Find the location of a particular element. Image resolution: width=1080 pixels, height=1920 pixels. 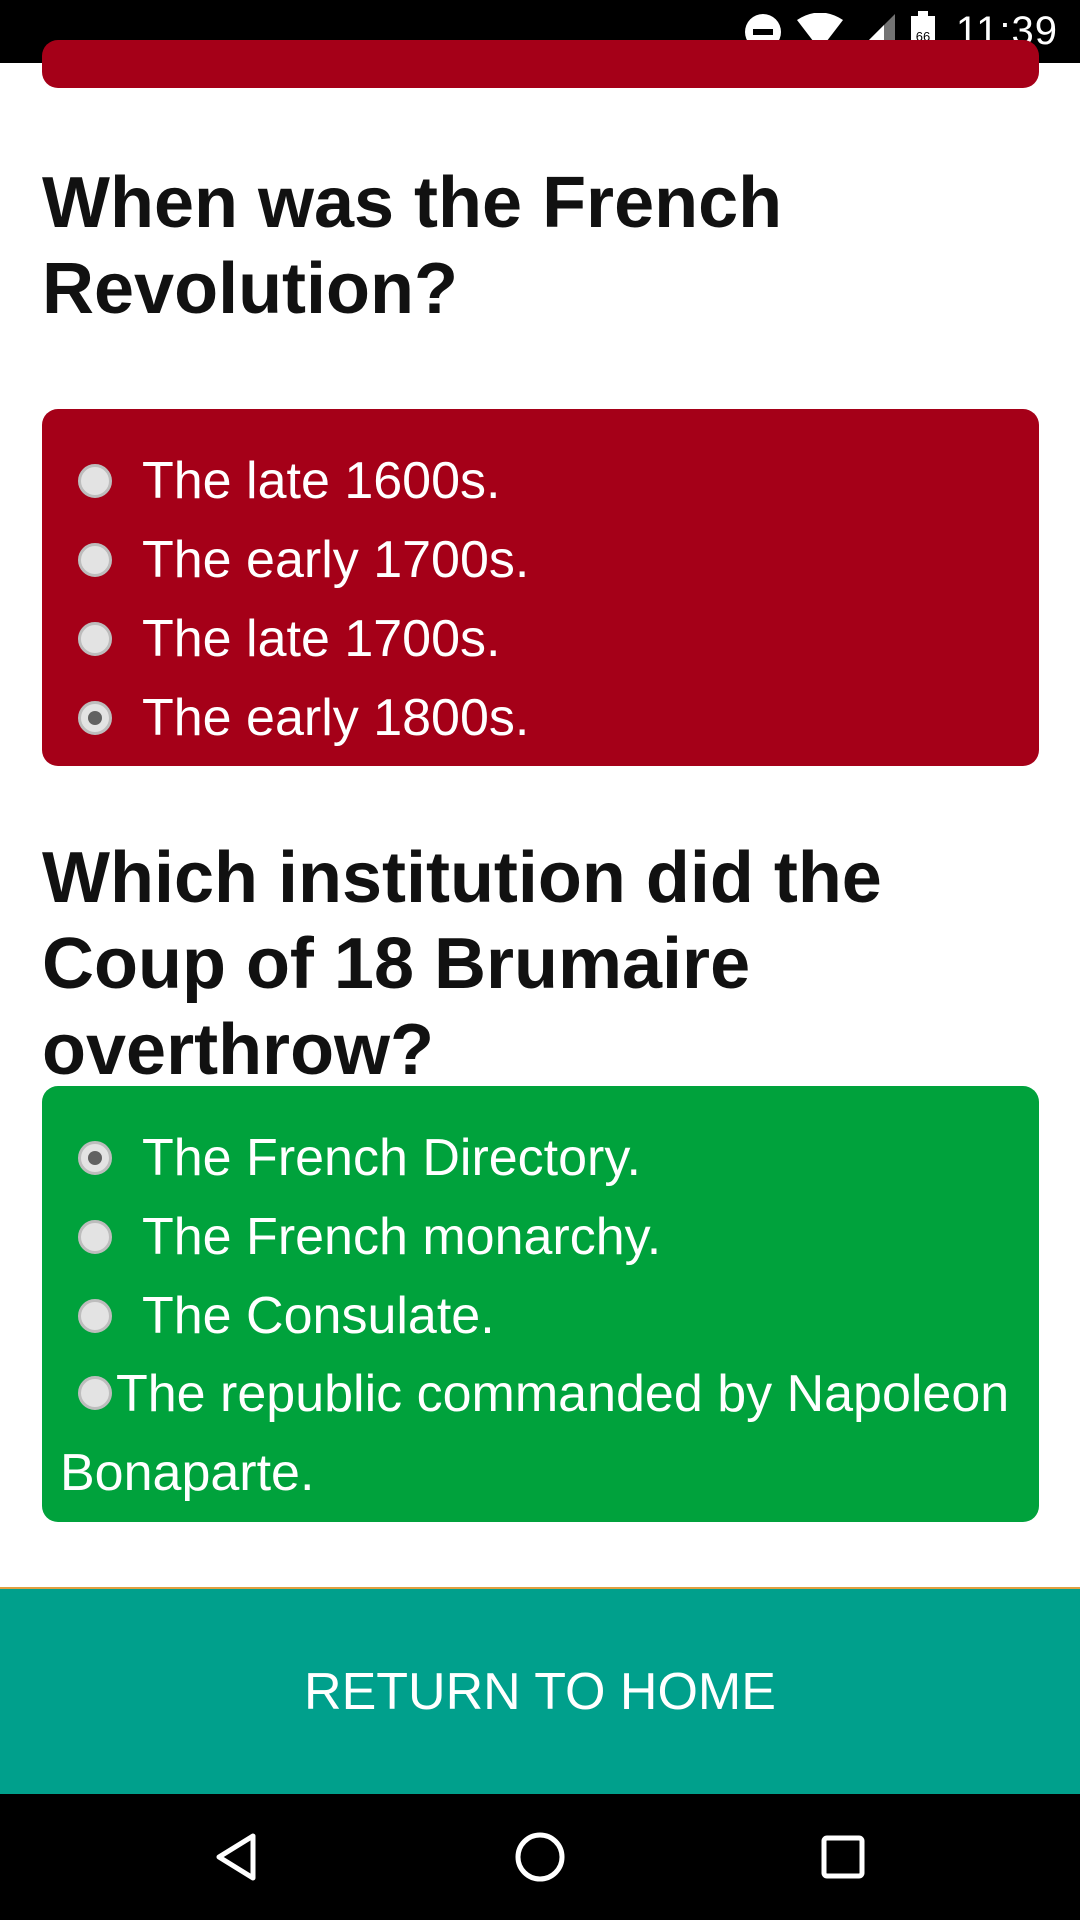

radio-option-selected: The early 1800s. is located at coordinates (548, 717).